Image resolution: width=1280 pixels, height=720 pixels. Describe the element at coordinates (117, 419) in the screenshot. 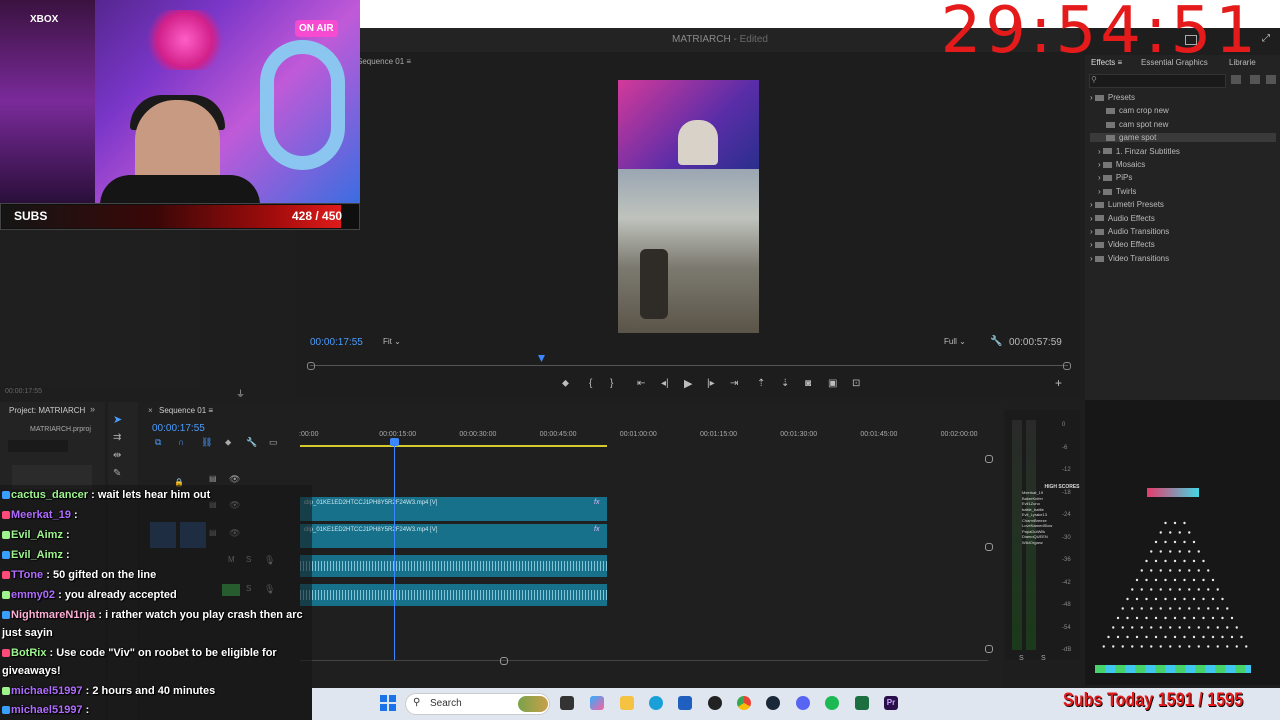

I see `selection-tool-icon: ➤` at that location.